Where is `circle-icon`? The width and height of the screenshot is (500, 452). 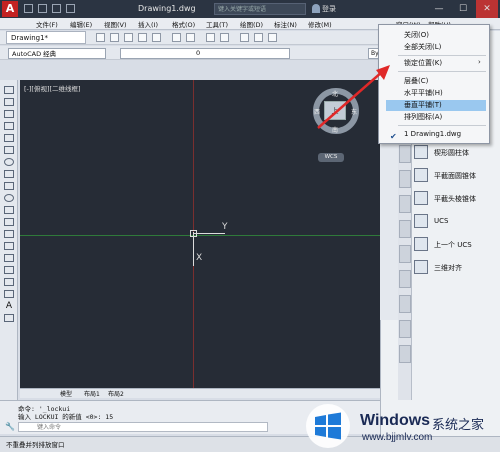 circle-icon is located at coordinates (9, 162).